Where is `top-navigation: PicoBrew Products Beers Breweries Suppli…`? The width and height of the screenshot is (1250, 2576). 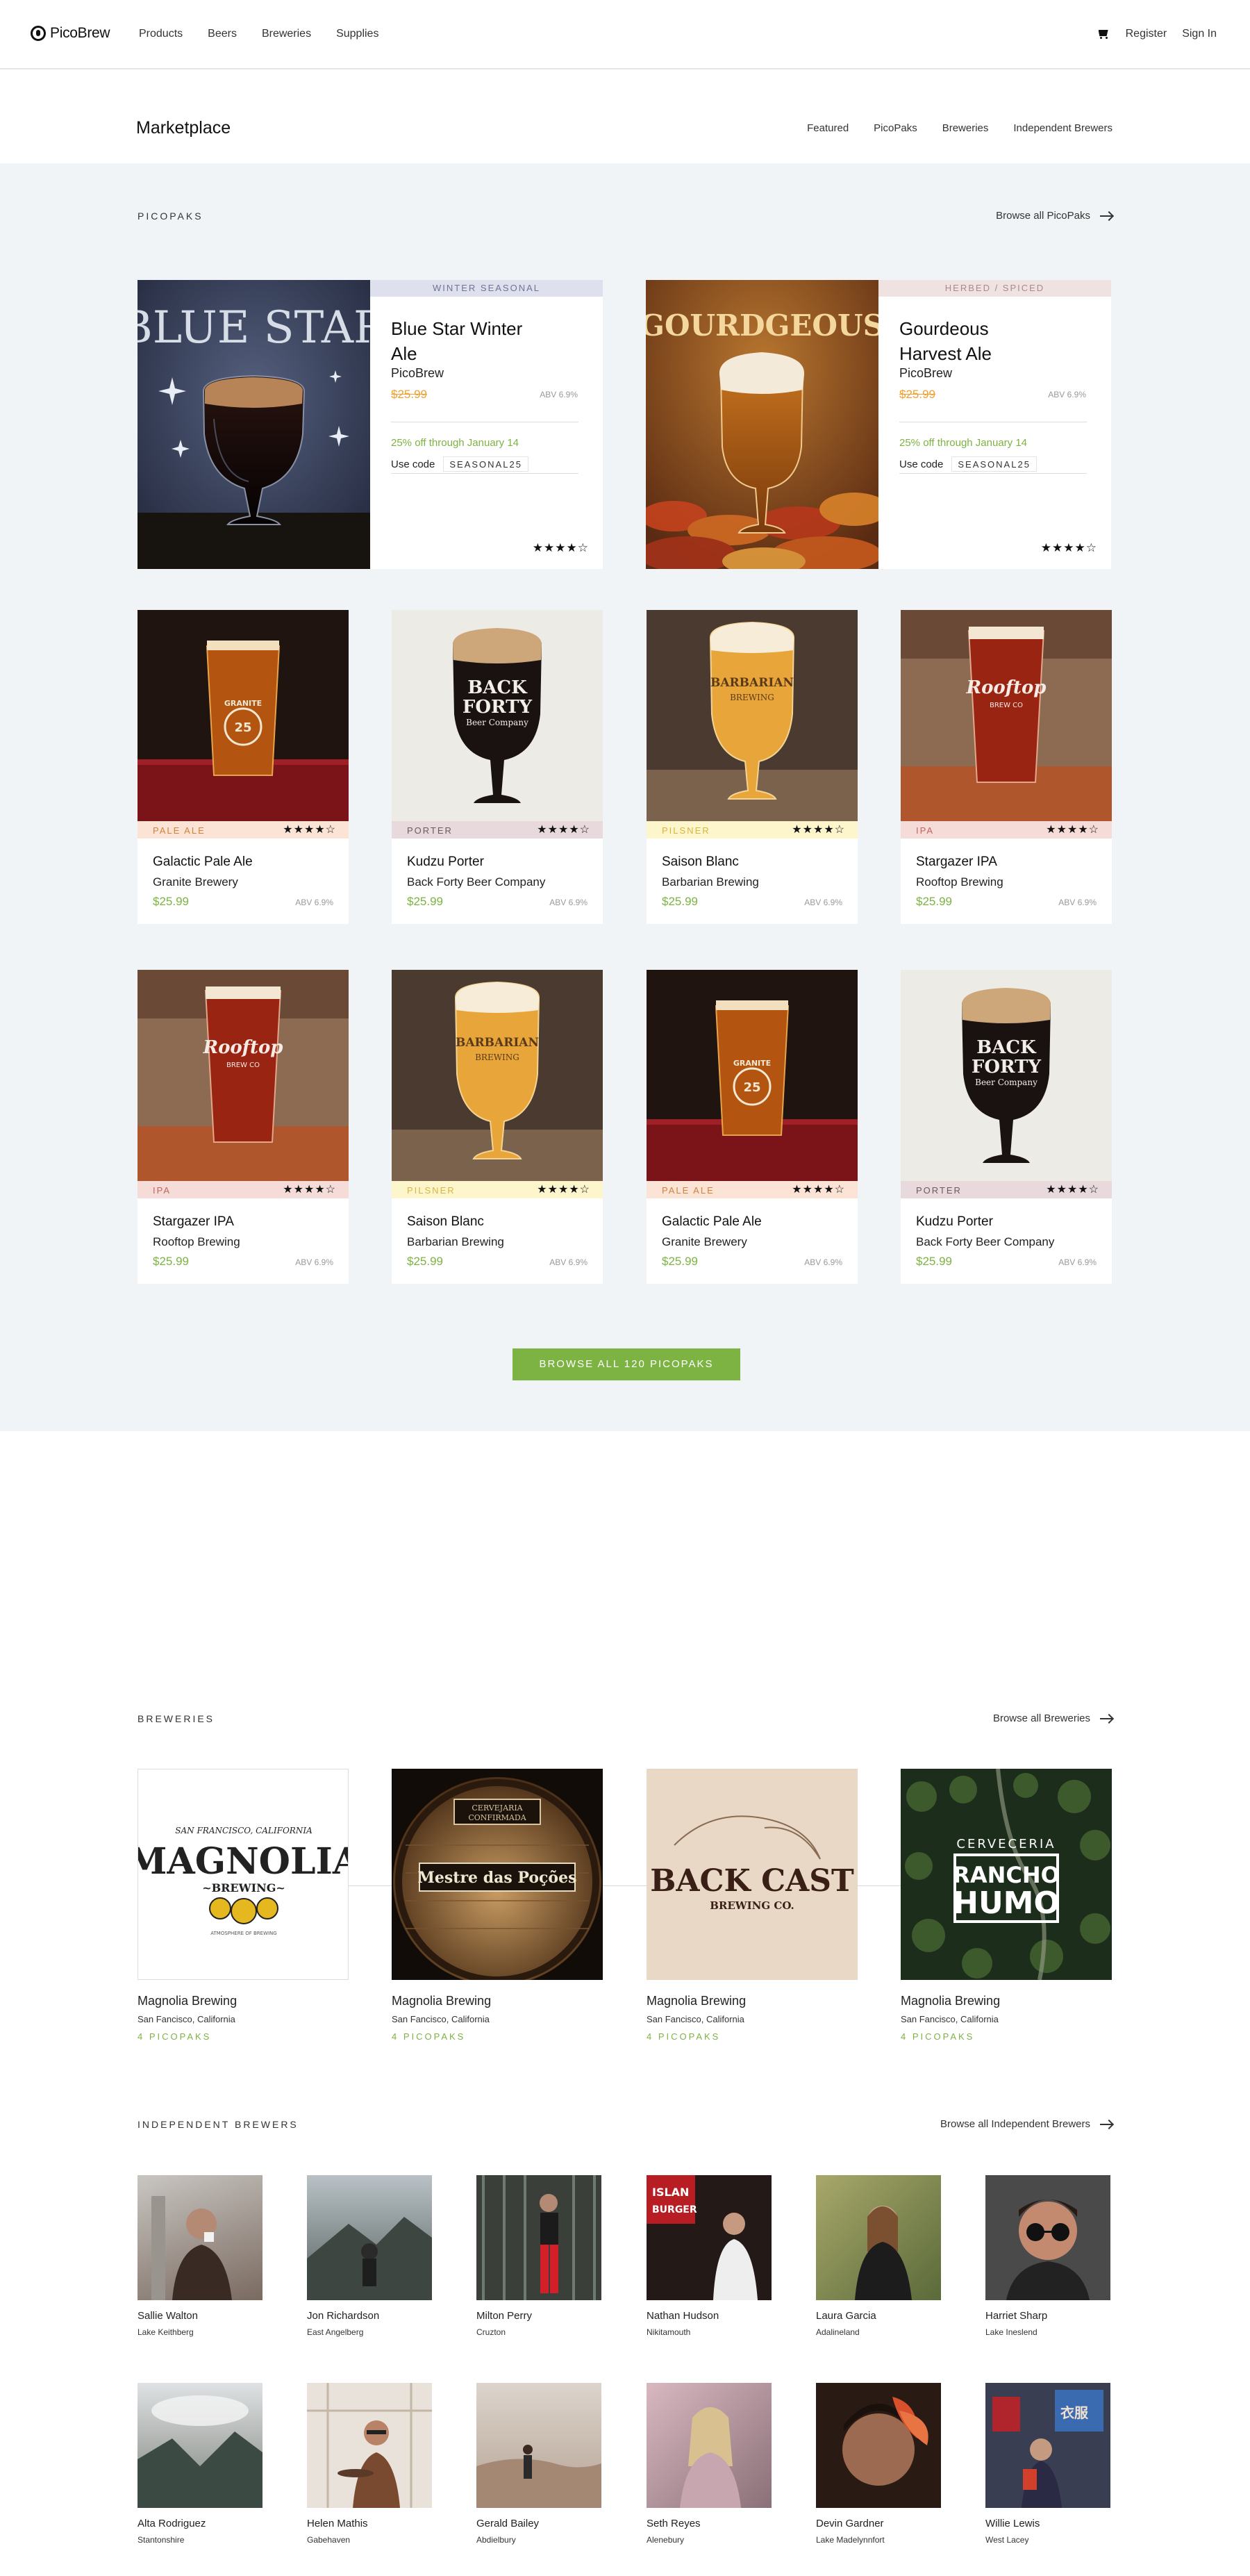
top-navigation: PicoBrew Products Beers Breweries Suppli… is located at coordinates (625, 35).